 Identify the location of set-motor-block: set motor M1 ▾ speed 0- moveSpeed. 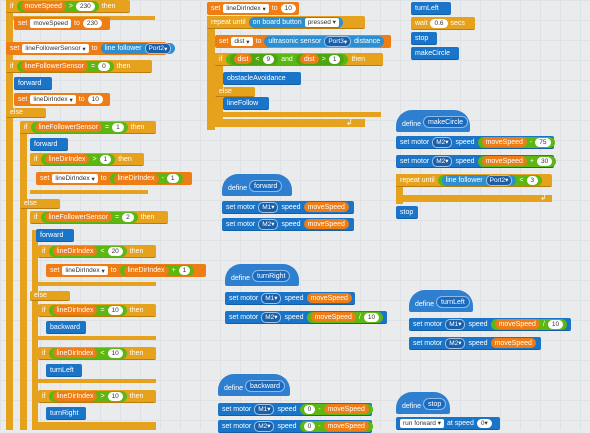
(295, 409).